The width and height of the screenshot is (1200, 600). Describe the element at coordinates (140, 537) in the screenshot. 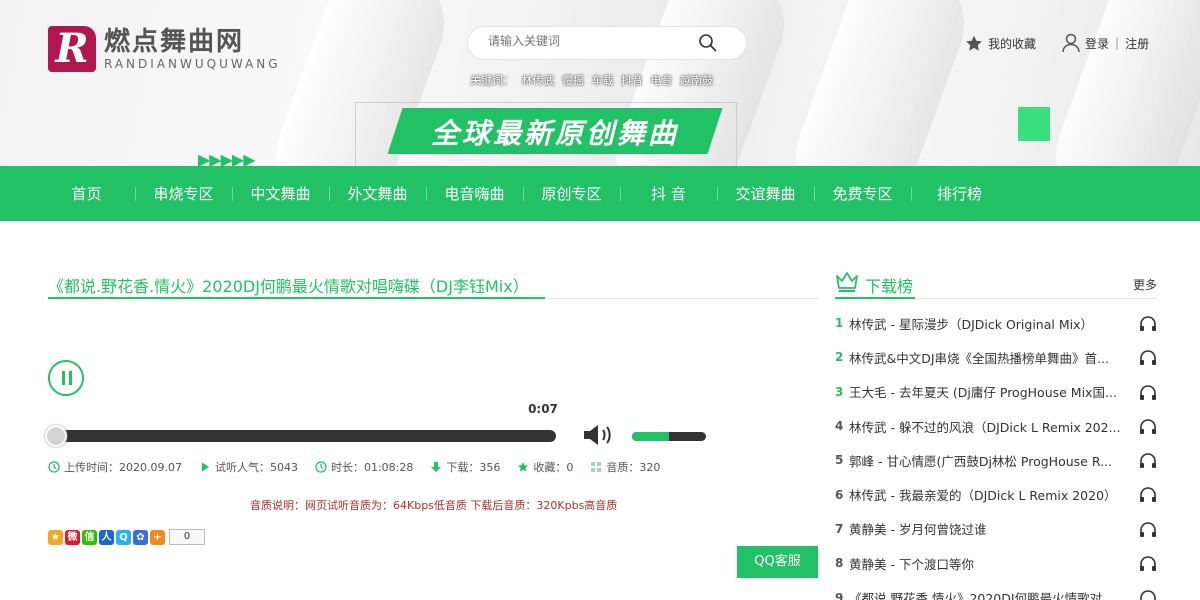

I see `baidu-share-icon: ✿` at that location.